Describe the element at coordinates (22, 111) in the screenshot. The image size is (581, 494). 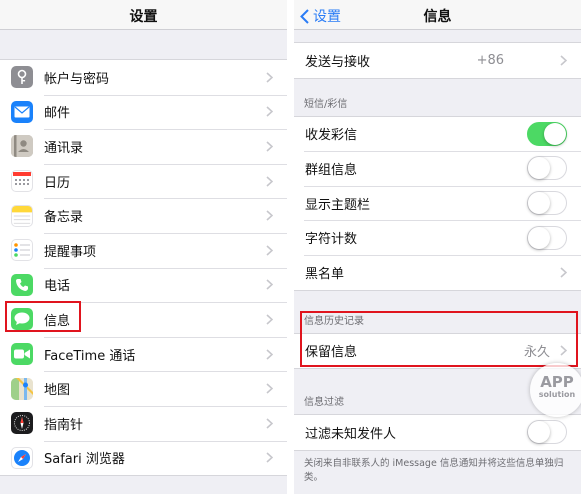
I see `mail-icon` at that location.